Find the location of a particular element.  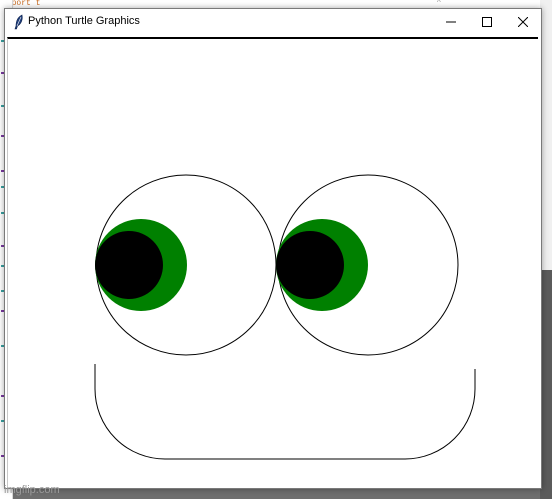

background-scroll-arrow-icon: ^ is located at coordinates (439, 3).